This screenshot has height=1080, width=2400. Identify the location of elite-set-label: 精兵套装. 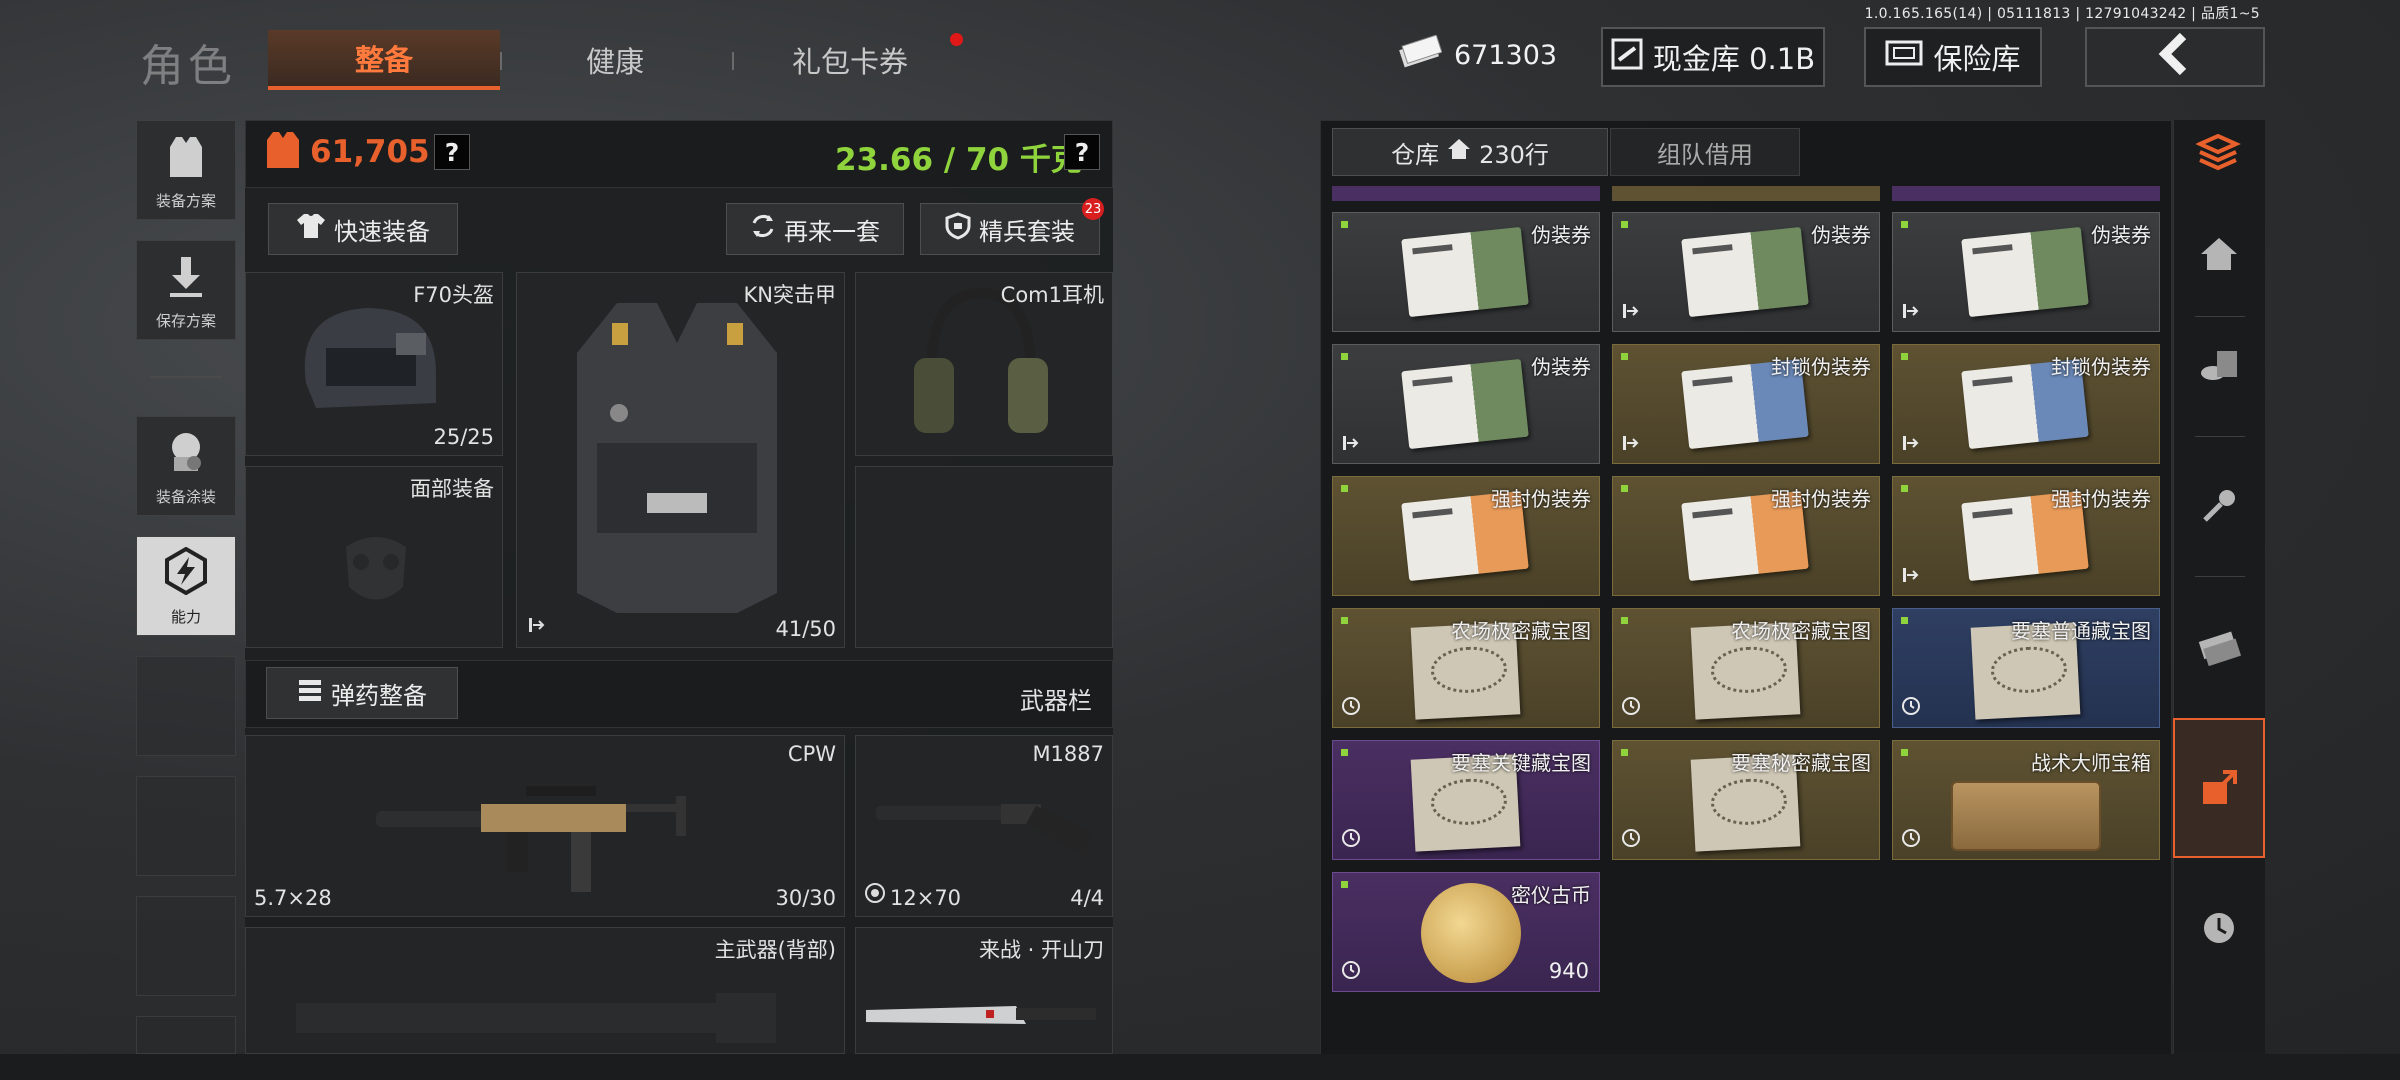
(1027, 231).